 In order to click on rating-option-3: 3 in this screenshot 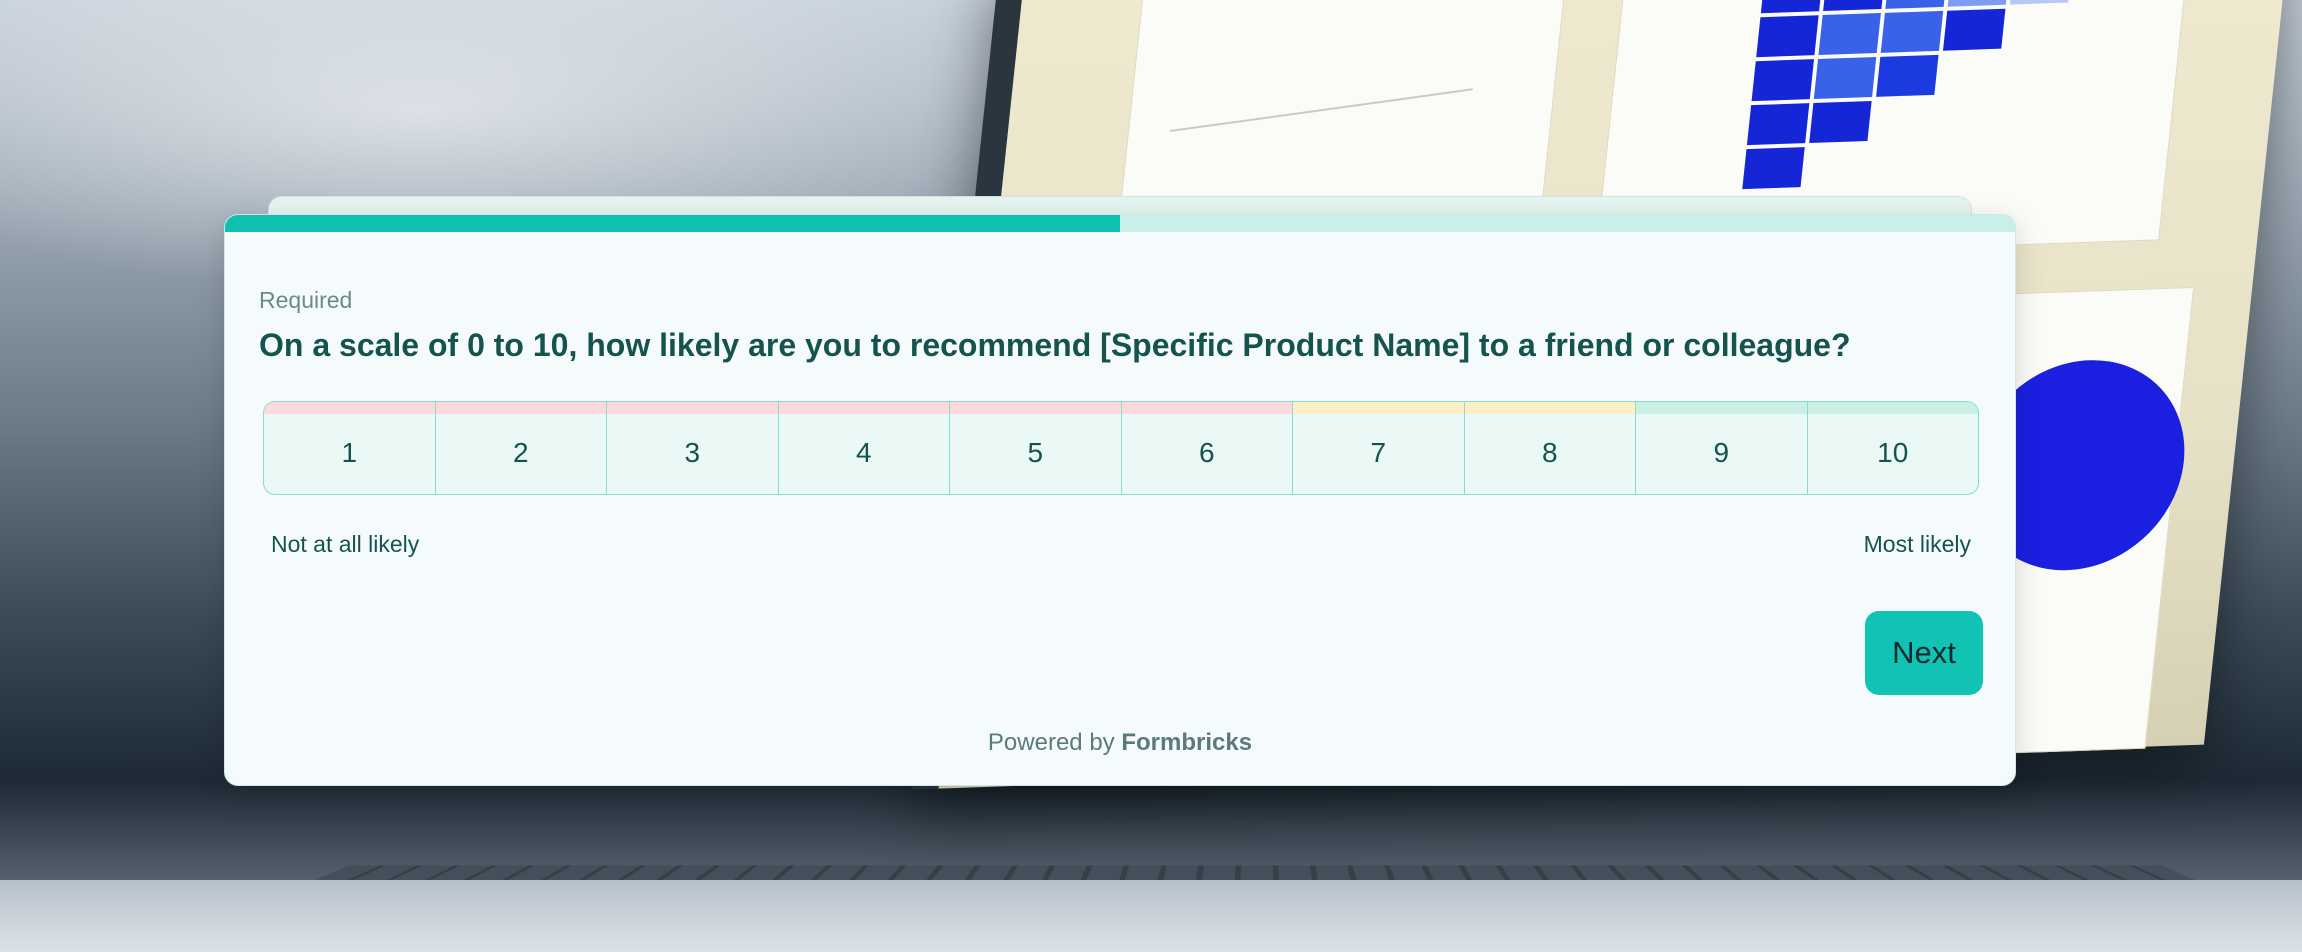, I will do `click(693, 448)`.